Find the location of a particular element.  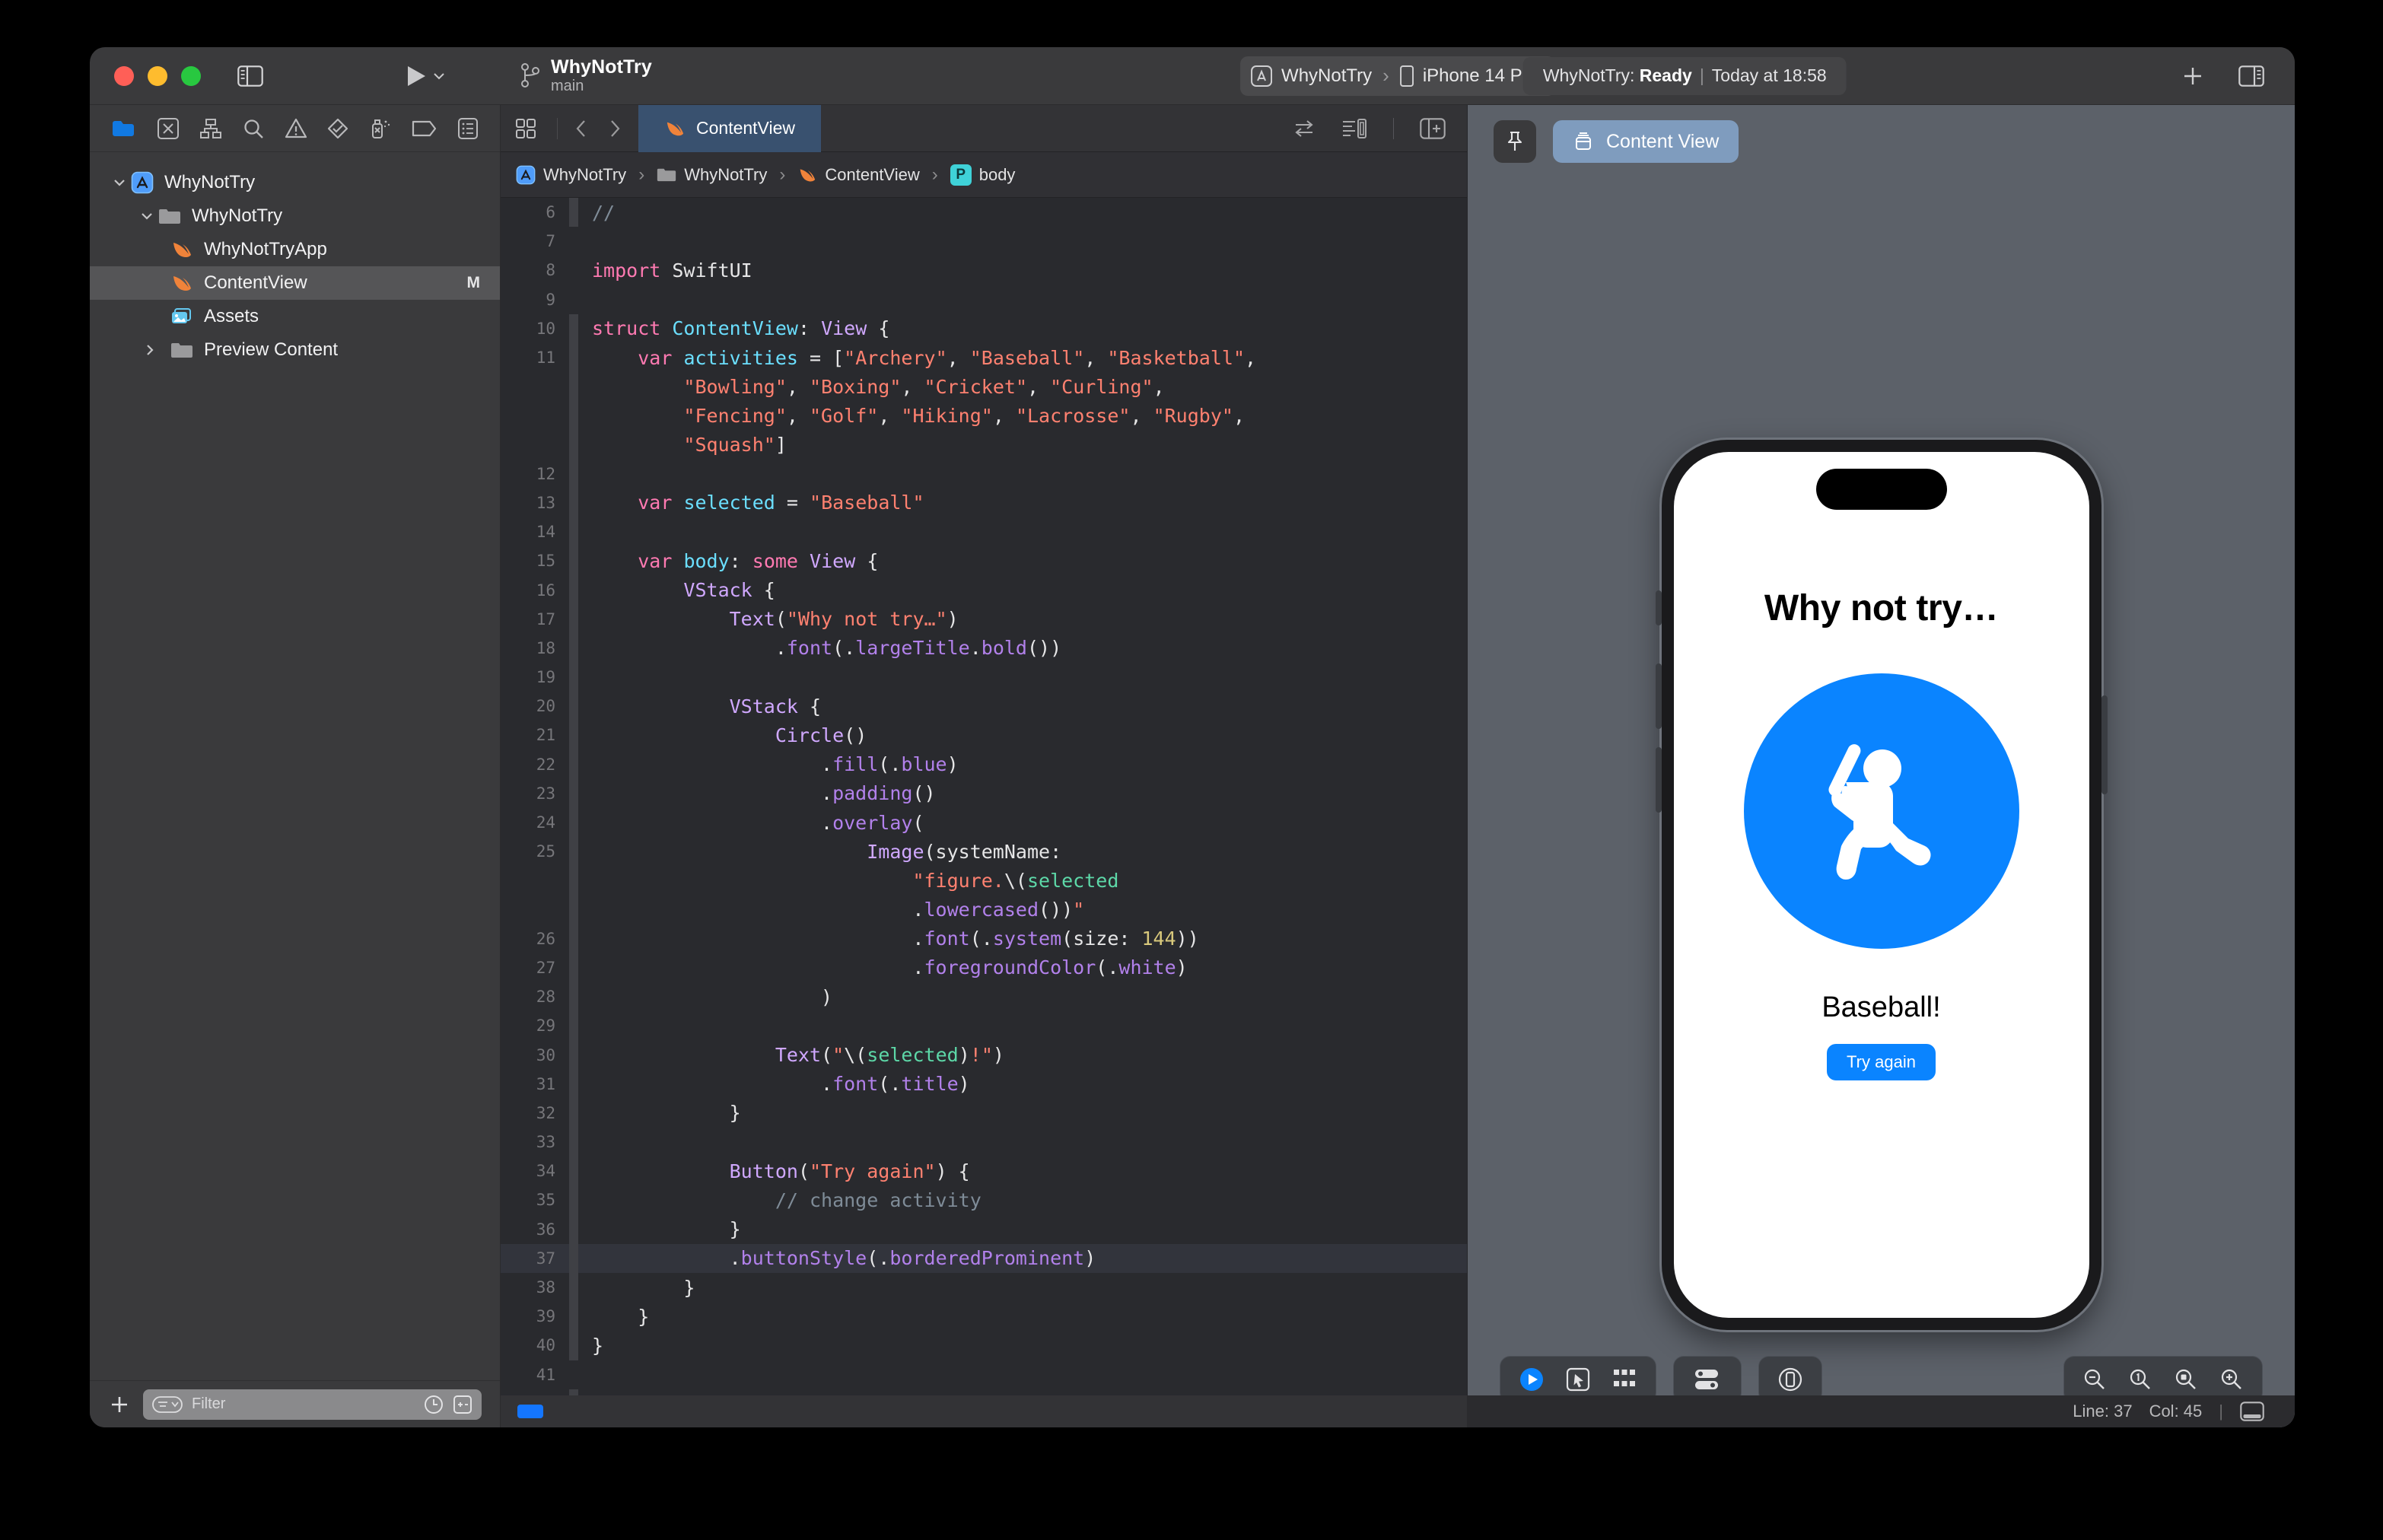

minimize-button is located at coordinates (157, 75).